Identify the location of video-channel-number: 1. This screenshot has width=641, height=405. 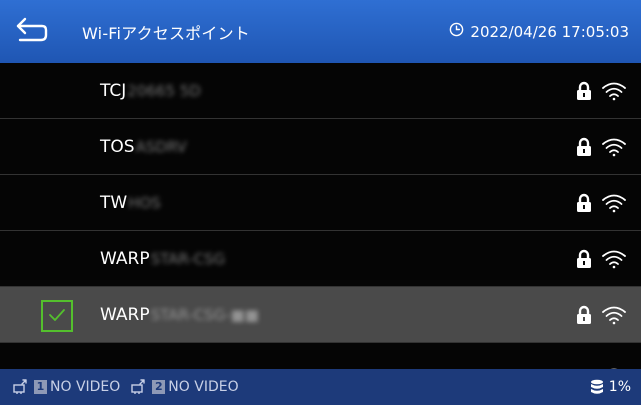
(40, 387).